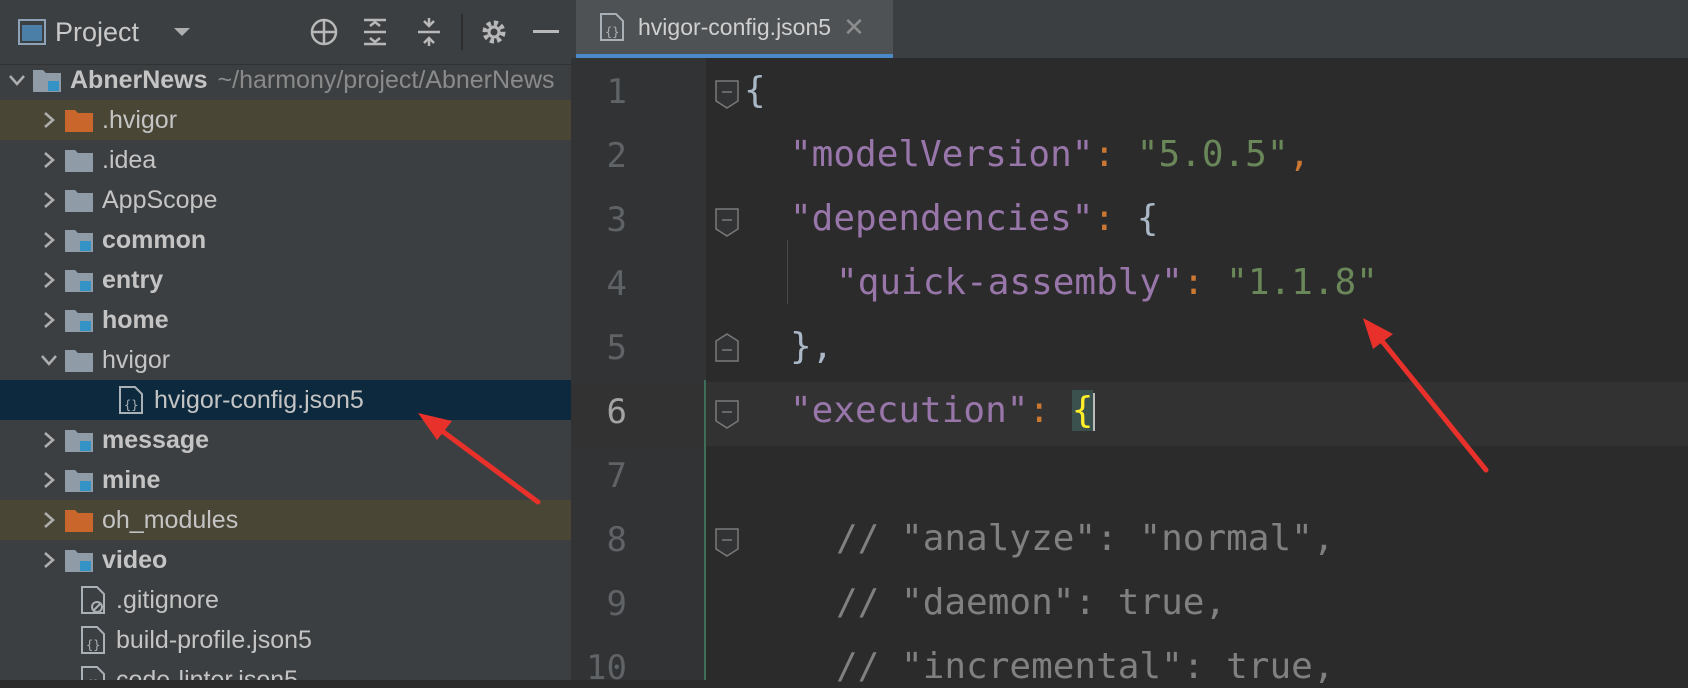 Image resolution: width=1688 pixels, height=688 pixels. What do you see at coordinates (1426, 395) in the screenshot?
I see `arrow-to-version` at bounding box center [1426, 395].